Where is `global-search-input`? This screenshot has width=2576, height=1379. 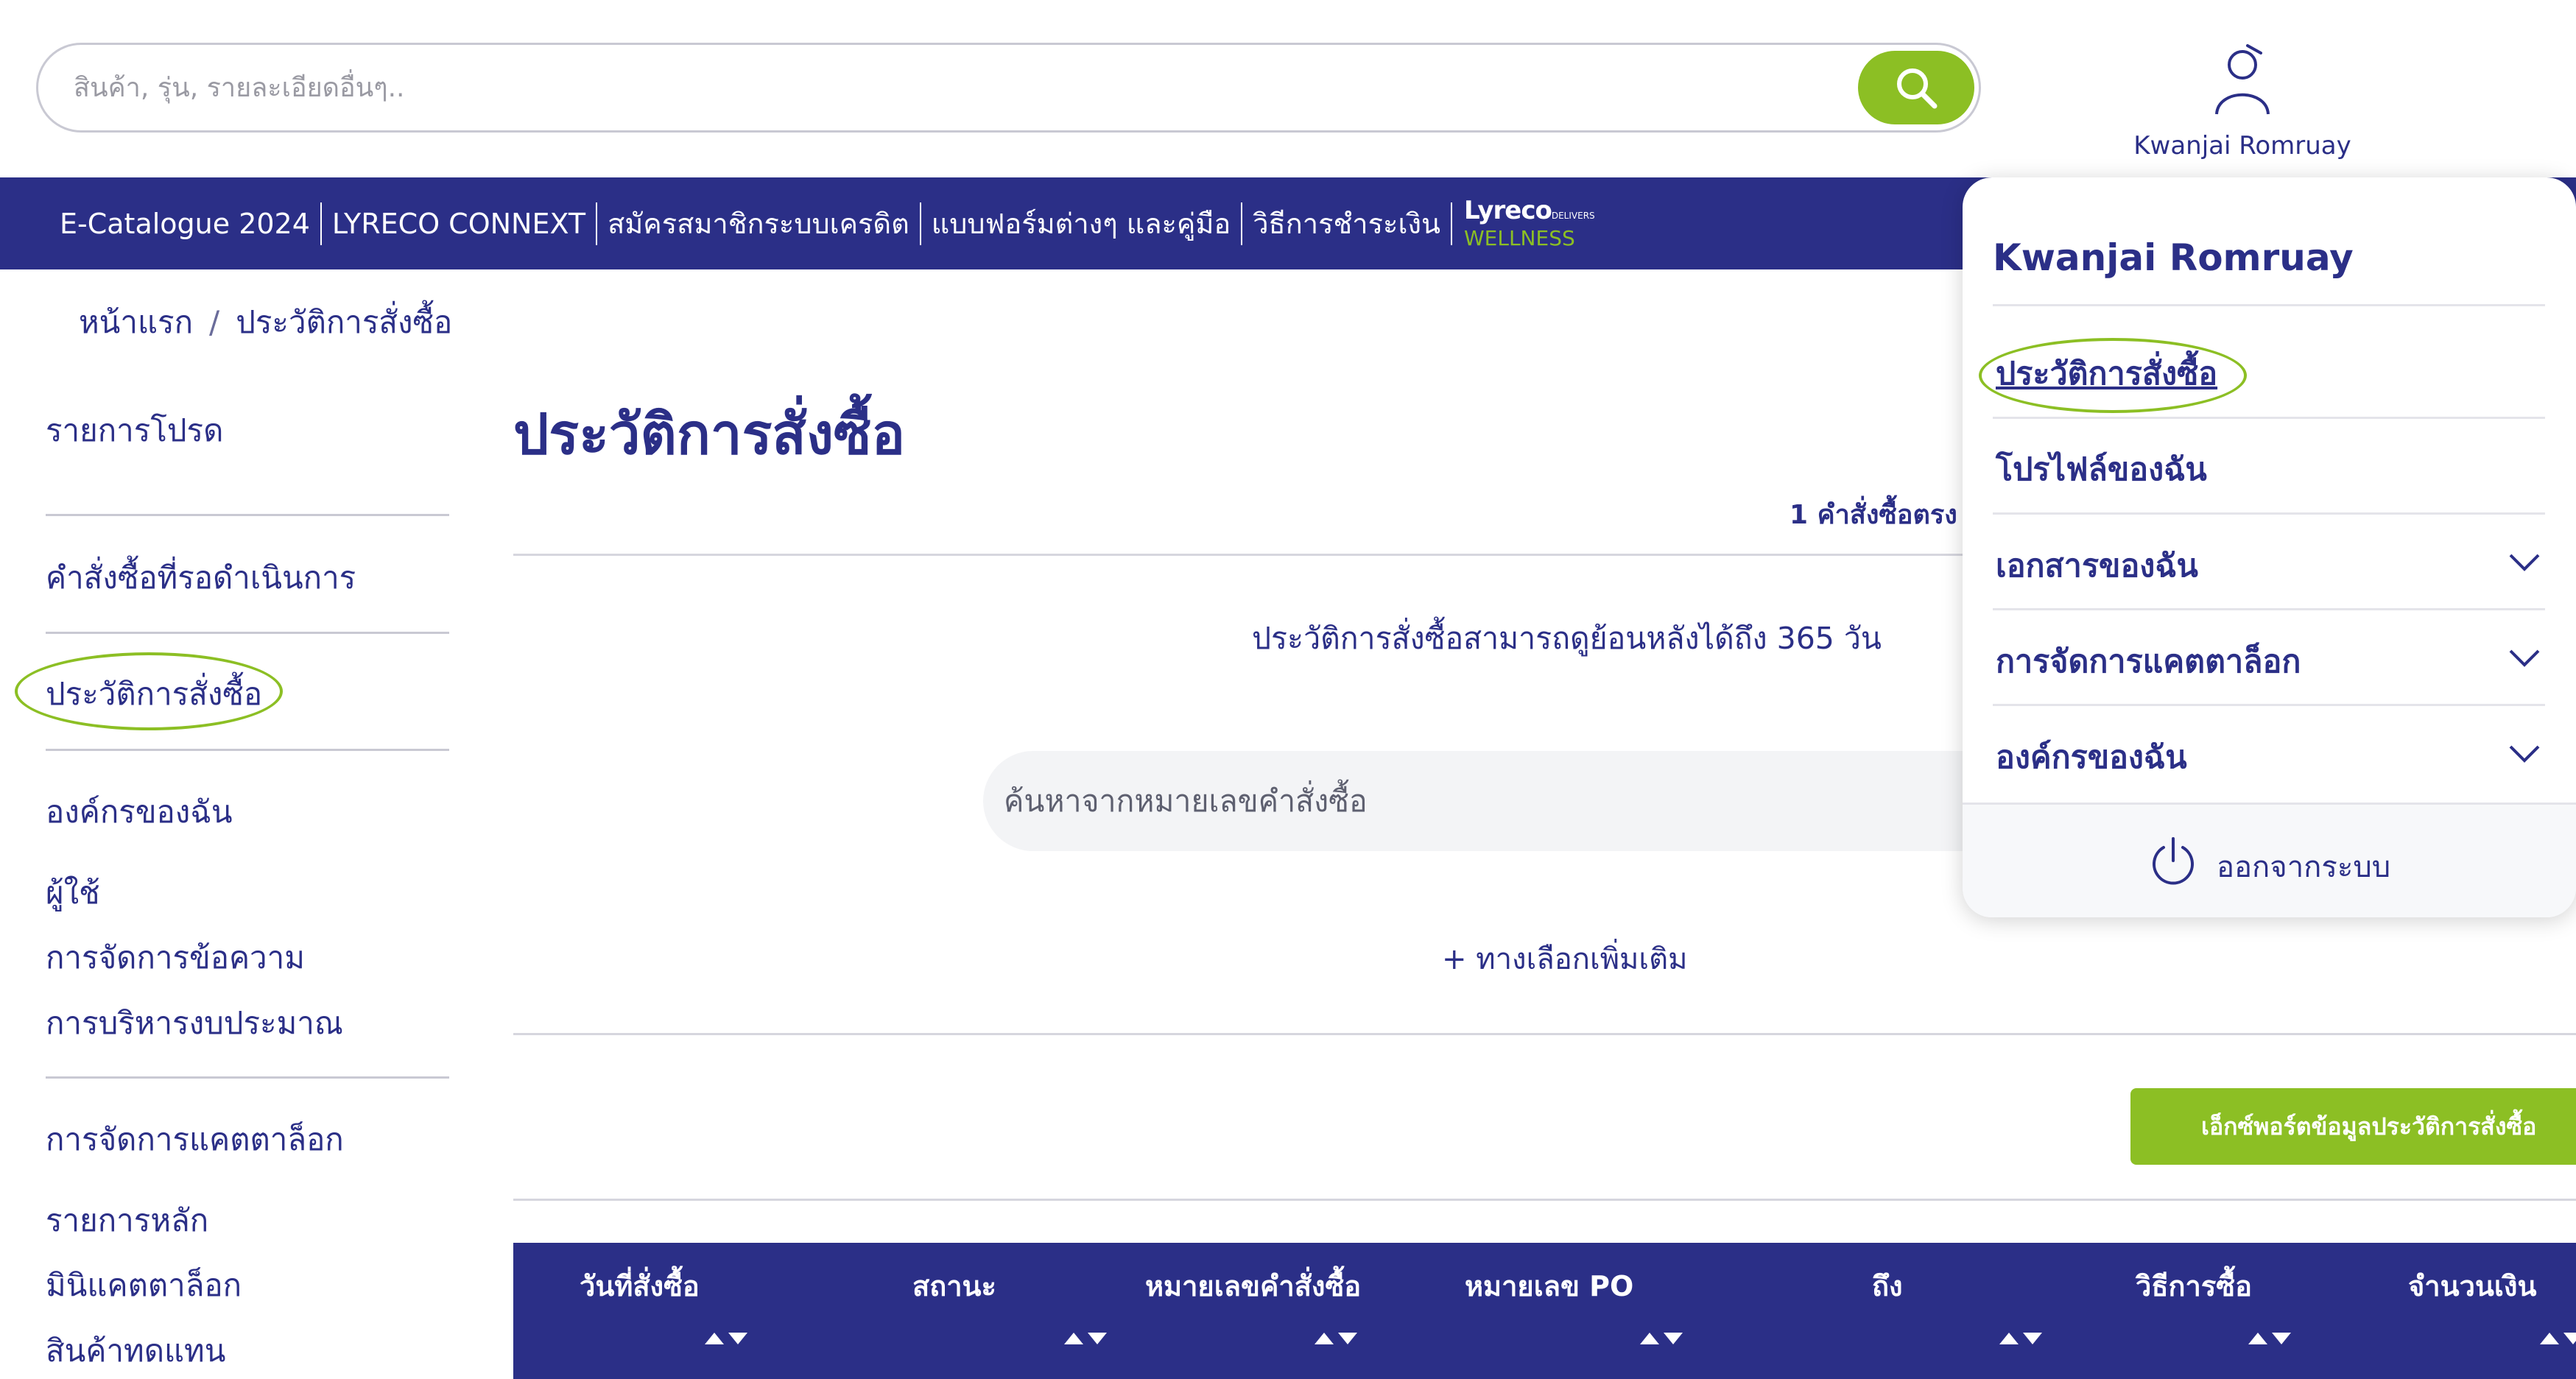 global-search-input is located at coordinates (957, 87).